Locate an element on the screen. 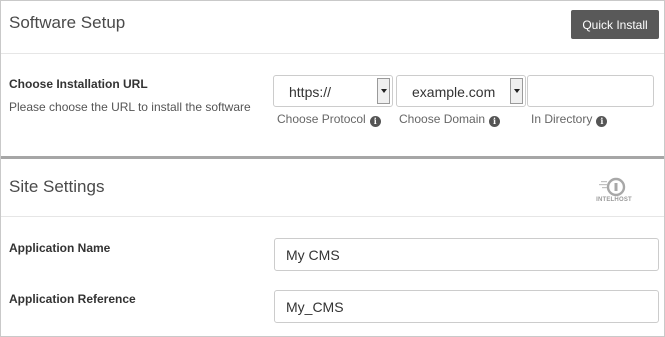 This screenshot has height=337, width=665. domain-select: example.com is located at coordinates (461, 91).